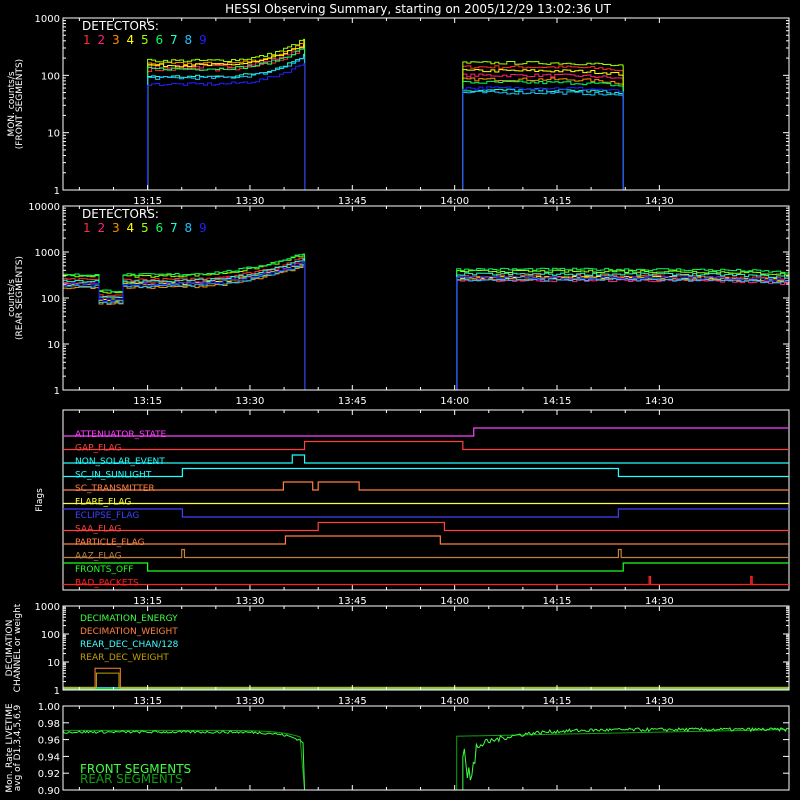 This screenshot has width=800, height=800. I want to click on flag-line-sc-transmitter, so click(426, 486).